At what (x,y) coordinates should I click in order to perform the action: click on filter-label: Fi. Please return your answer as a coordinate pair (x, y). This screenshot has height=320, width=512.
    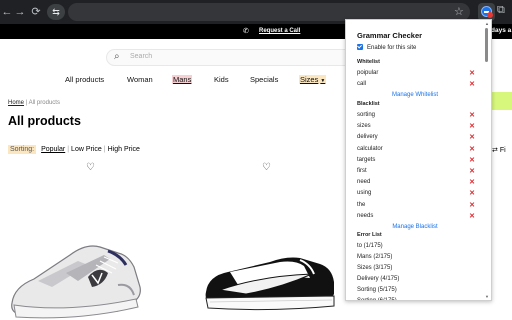
    Looking at the image, I should click on (502, 150).